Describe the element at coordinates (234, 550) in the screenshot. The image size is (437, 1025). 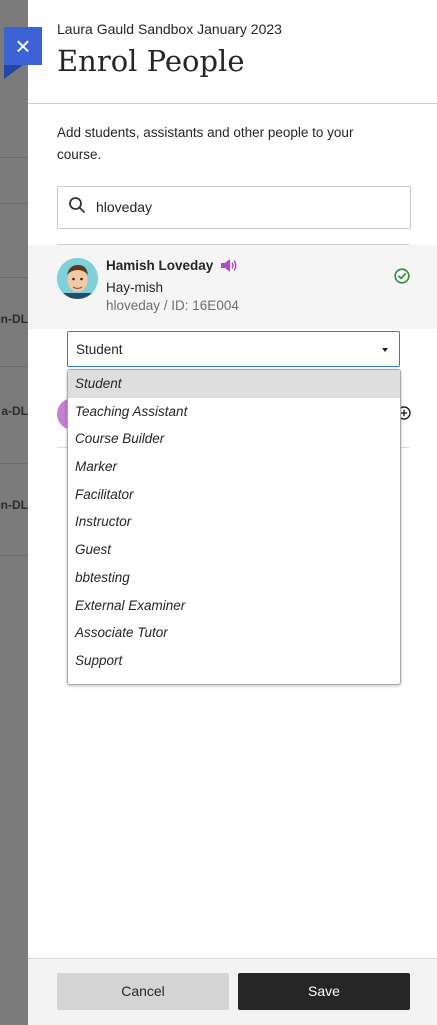
I see `role-option-guest: Guest` at that location.